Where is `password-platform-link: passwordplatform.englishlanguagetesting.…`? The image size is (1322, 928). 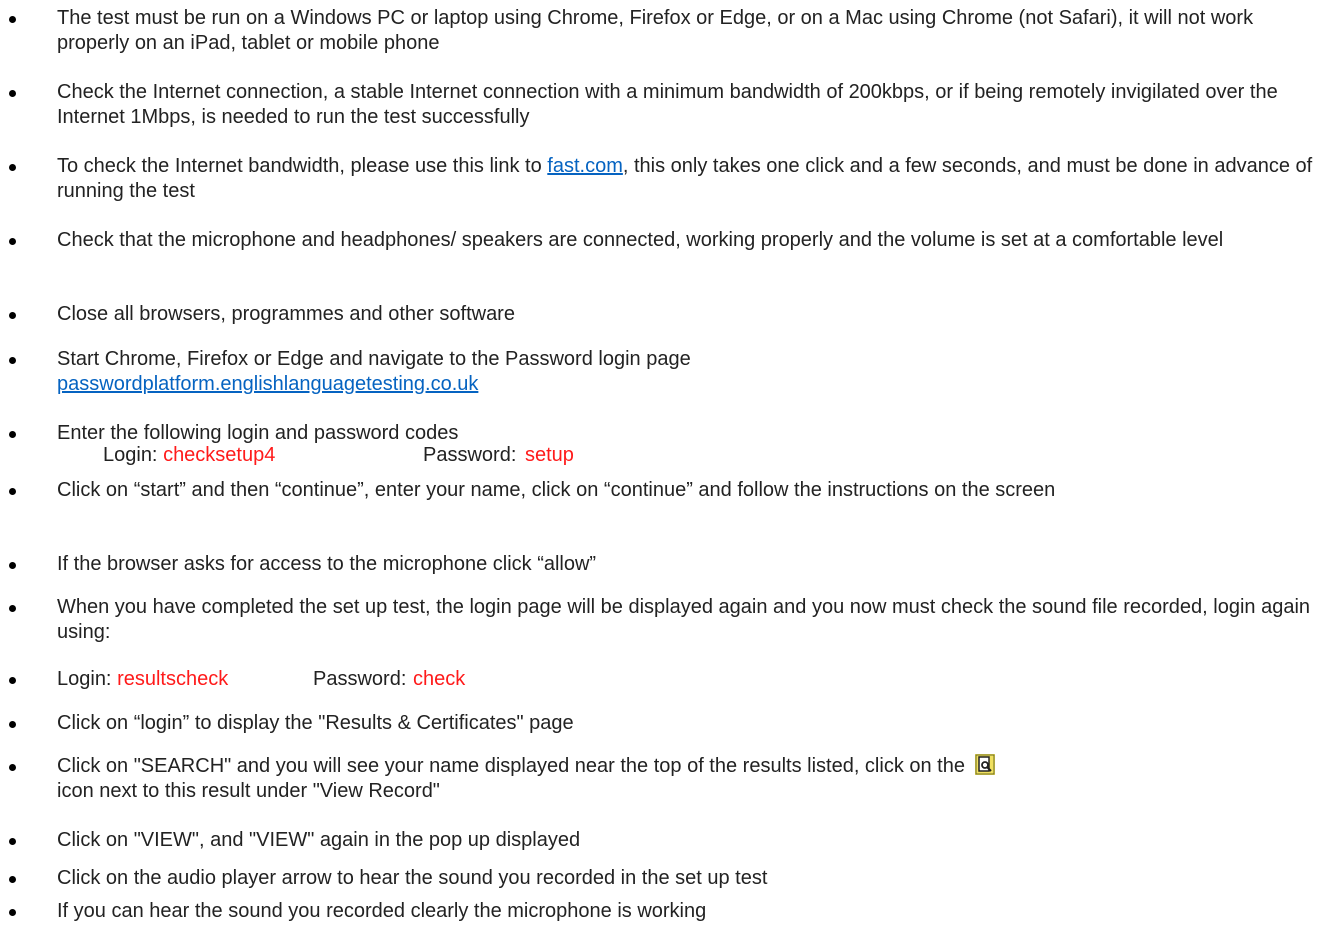 password-platform-link: passwordplatform.englishlanguagetesting.… is located at coordinates (267, 384).